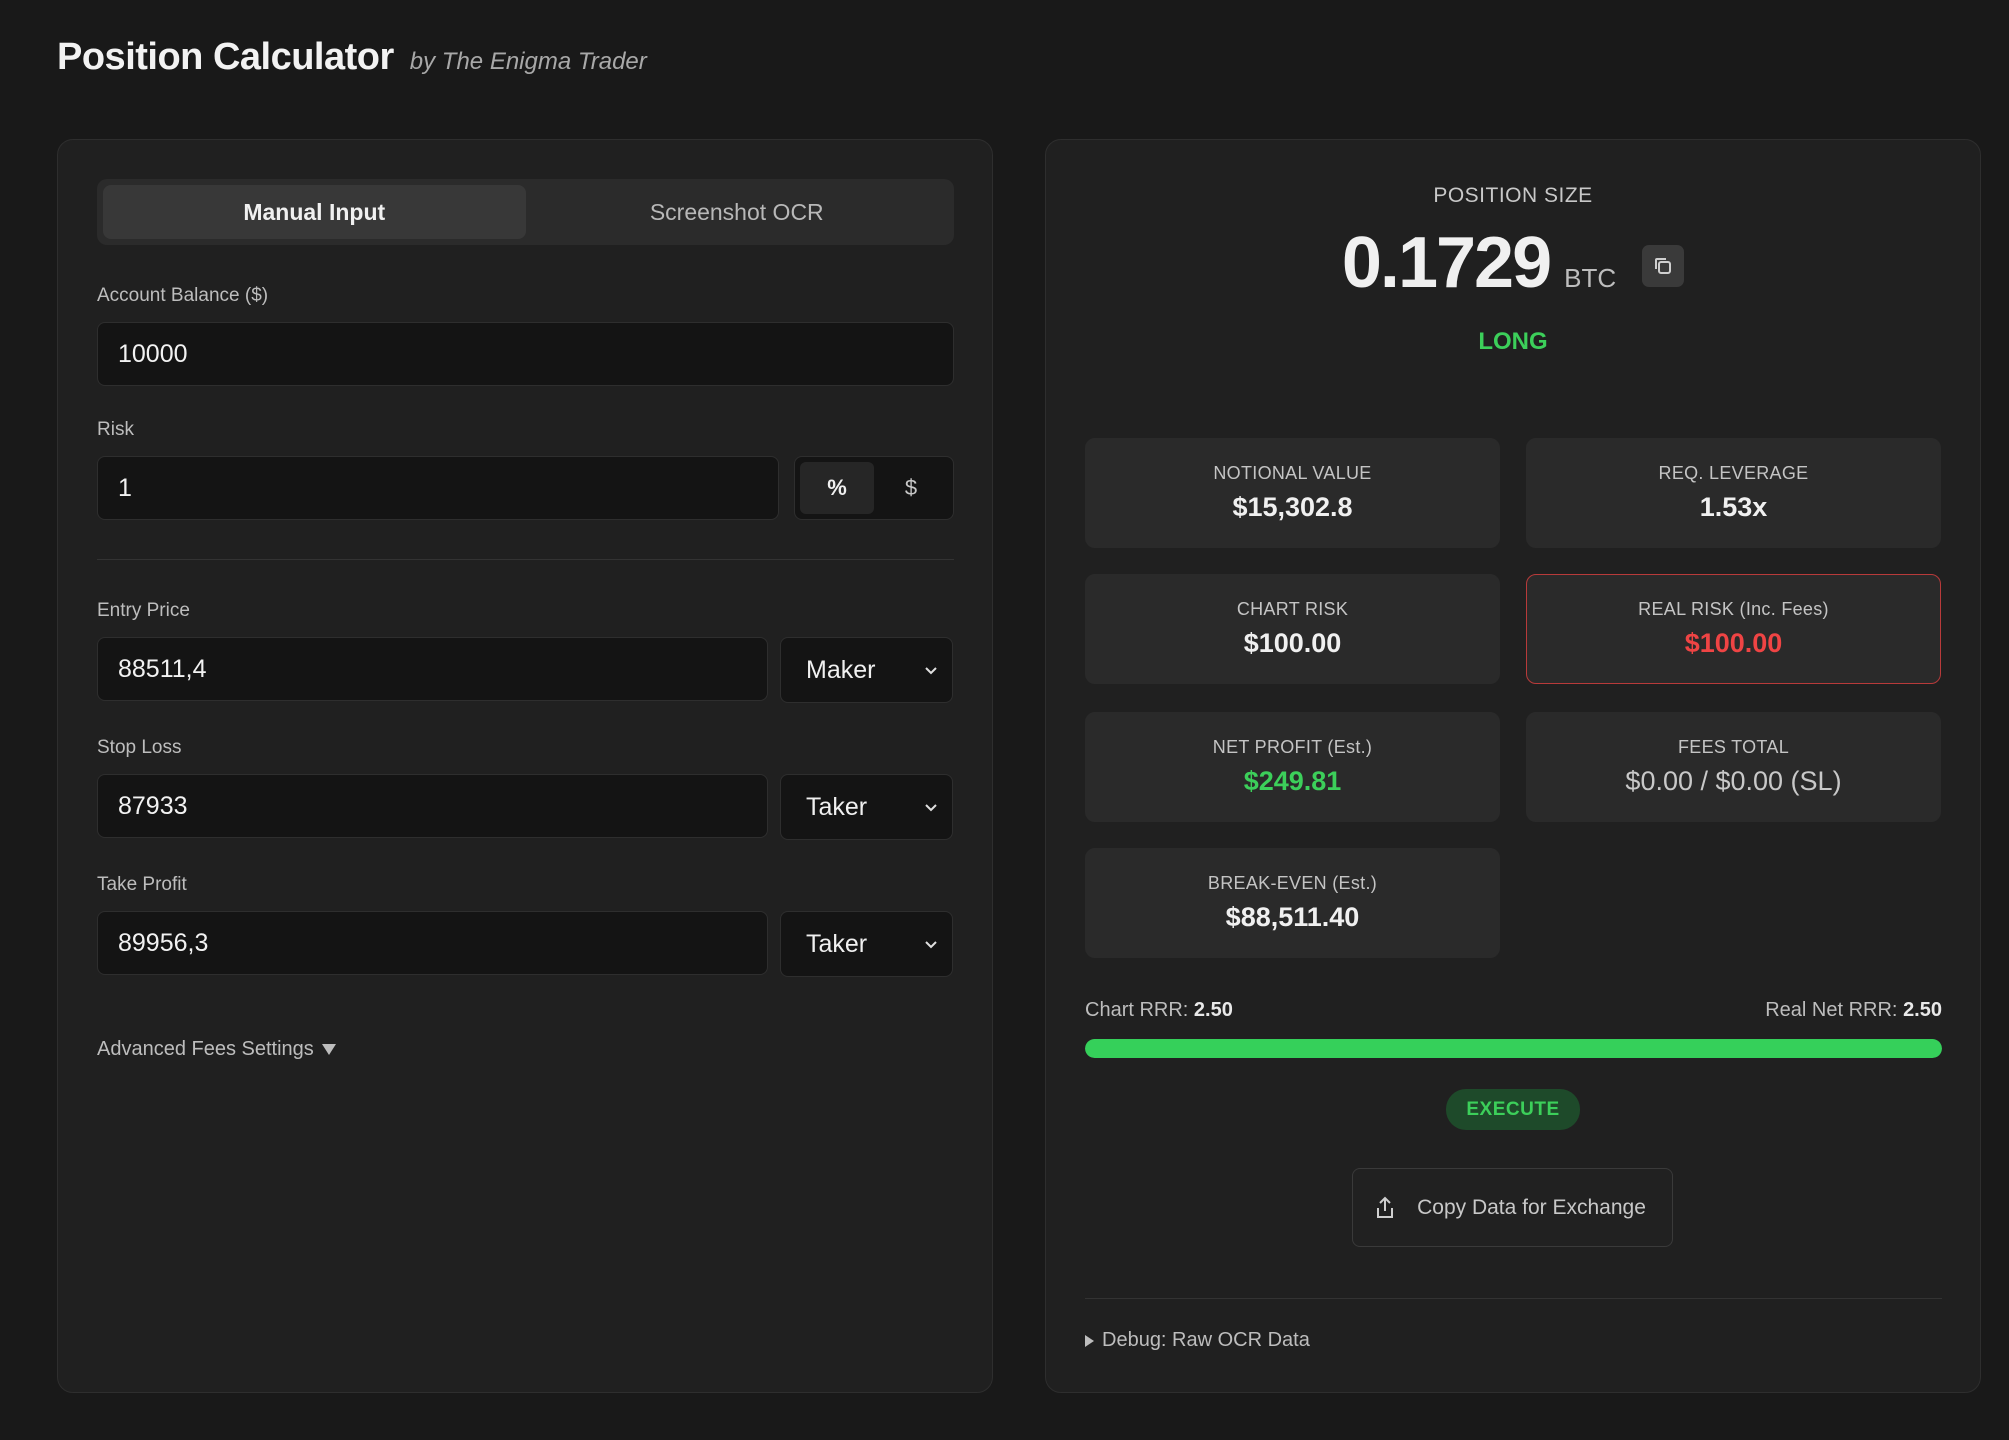  I want to click on rrr-progress-fill, so click(1513, 1048).